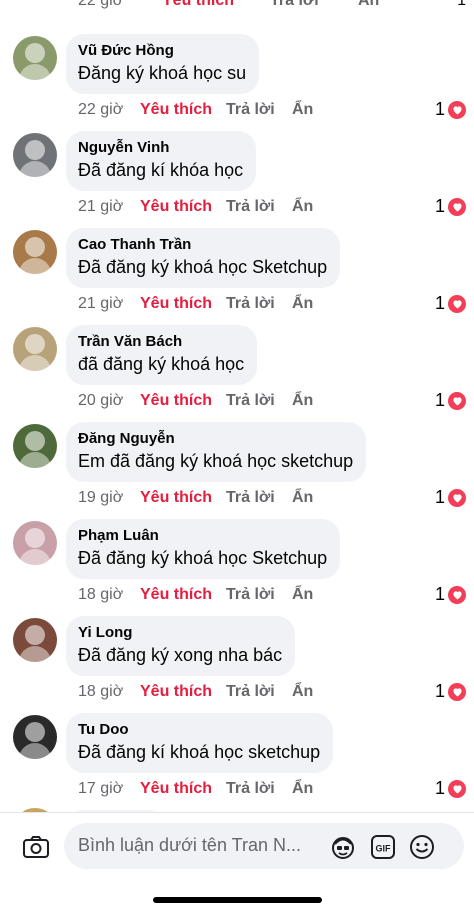 The height and width of the screenshot is (911, 474). Describe the element at coordinates (101, 788) in the screenshot. I see `comment-time: 17 giờ` at that location.